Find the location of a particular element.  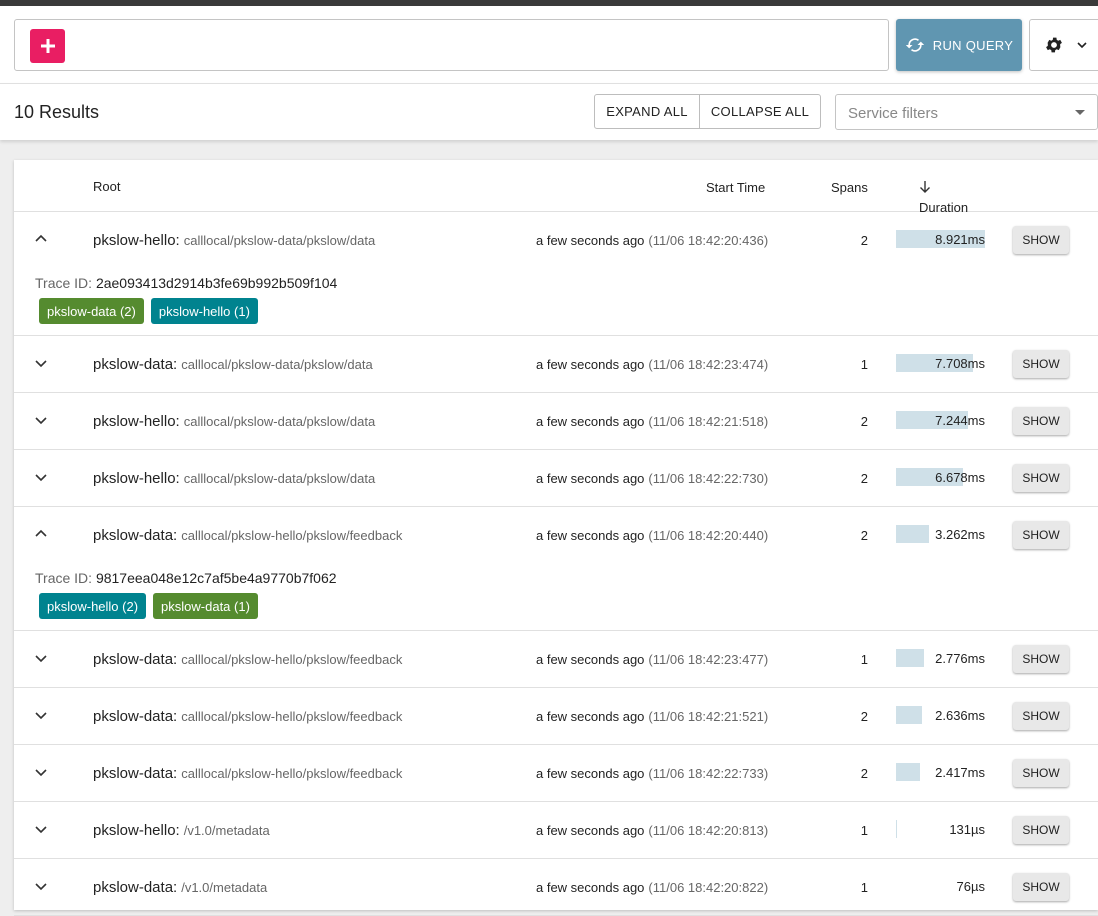

start-time: a few seconds ago (11/06 18:42:22:730) is located at coordinates (652, 478).